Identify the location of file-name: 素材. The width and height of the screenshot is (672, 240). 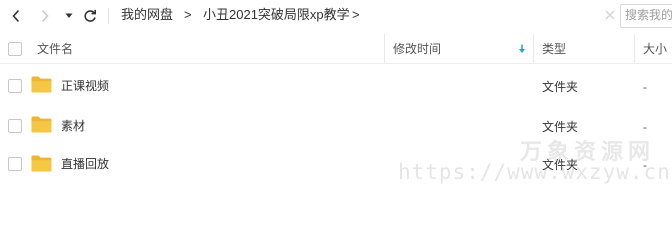
(73, 126).